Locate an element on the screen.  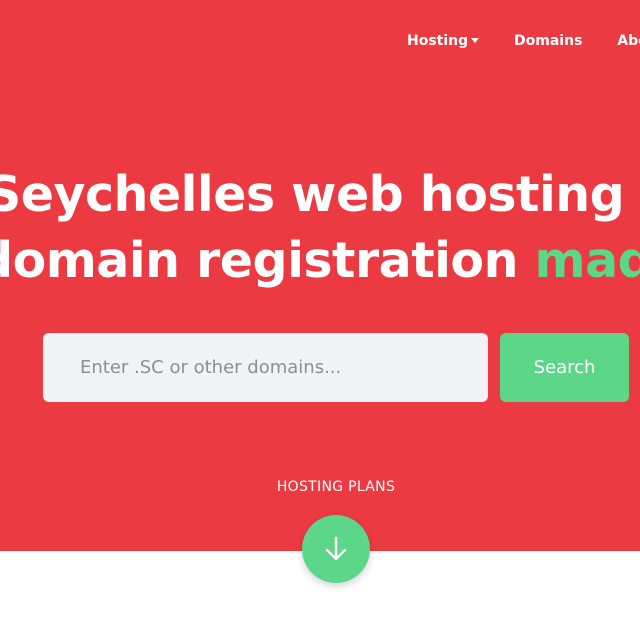
nav-item-about: About is located at coordinates (628, 41).